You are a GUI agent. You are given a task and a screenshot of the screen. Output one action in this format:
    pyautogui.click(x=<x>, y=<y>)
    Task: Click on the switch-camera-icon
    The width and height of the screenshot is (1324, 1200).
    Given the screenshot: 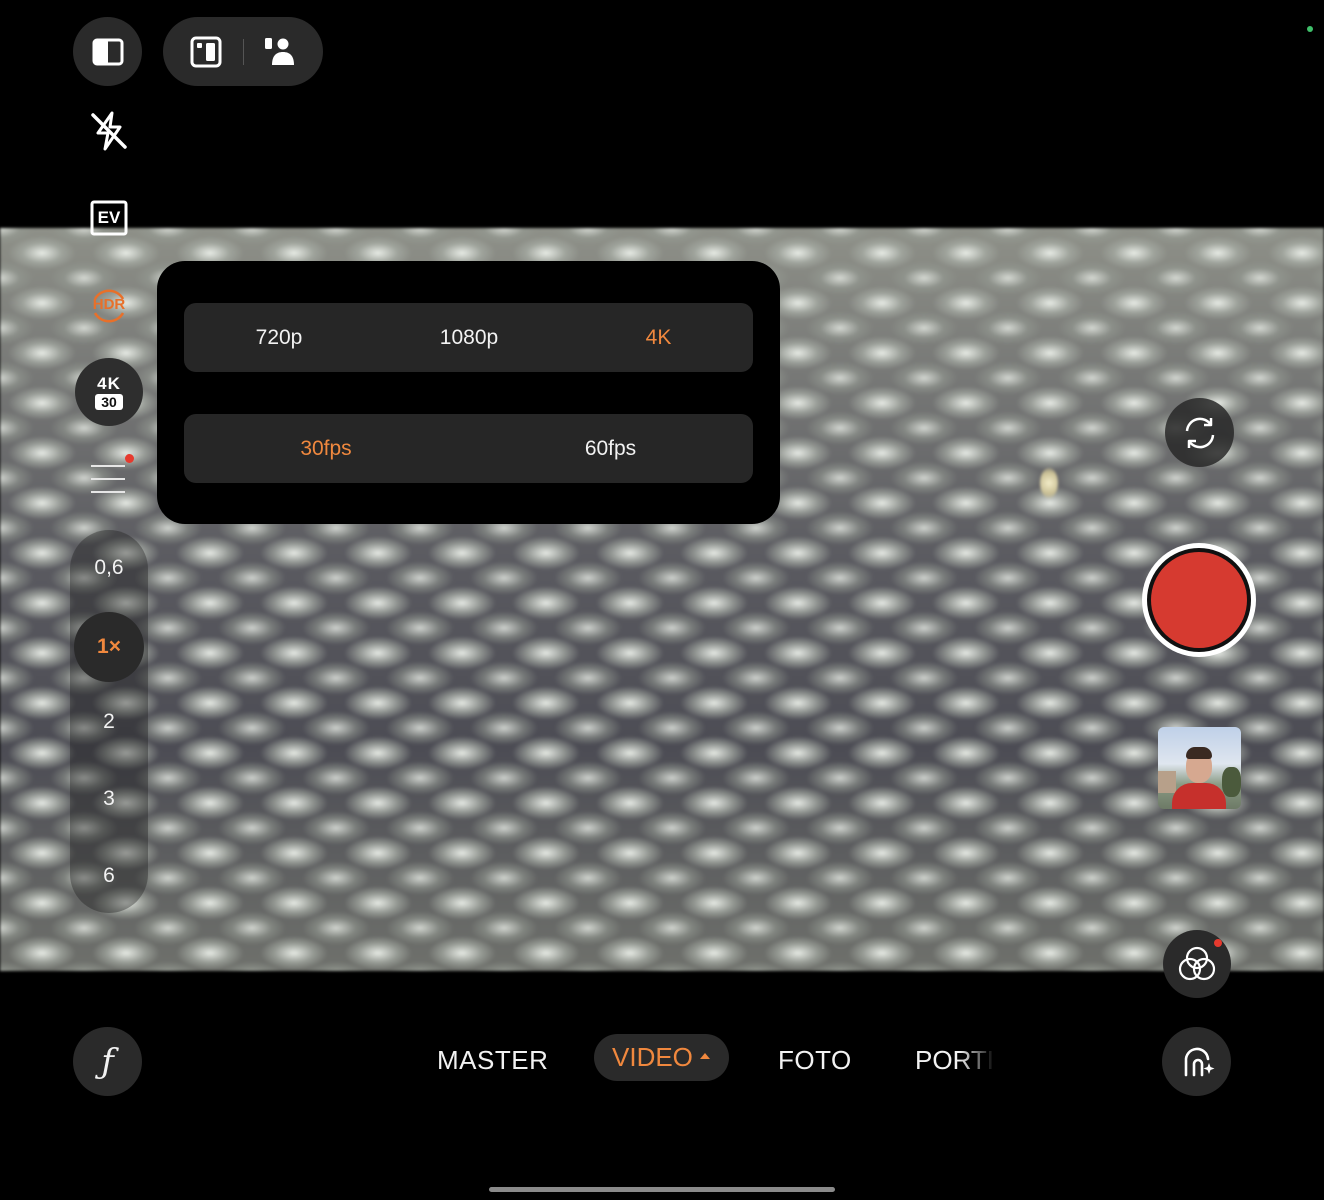 What is the action you would take?
    pyautogui.click(x=1199, y=432)
    